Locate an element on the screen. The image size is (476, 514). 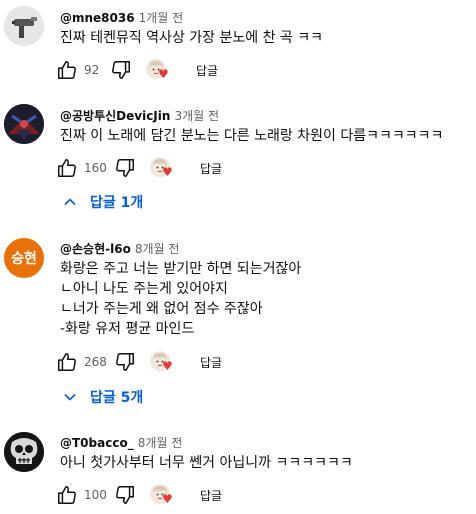
author-line: @mne8036 1개월 전 is located at coordinates (121, 17).